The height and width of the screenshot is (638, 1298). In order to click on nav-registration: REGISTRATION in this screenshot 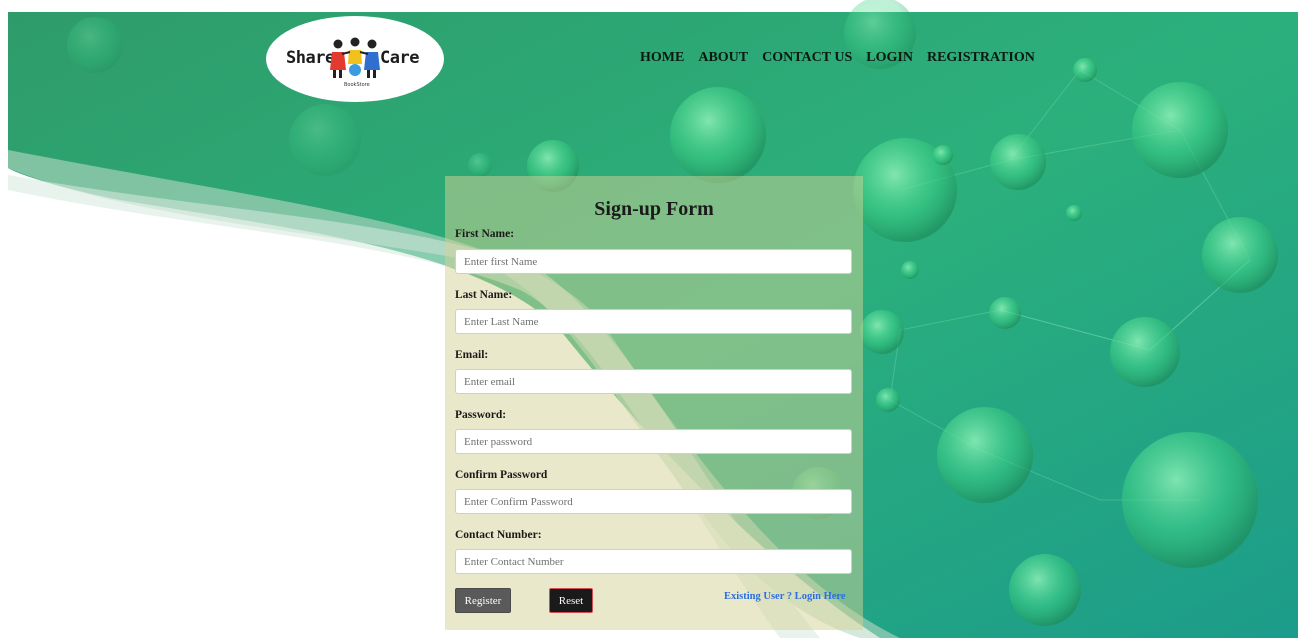, I will do `click(981, 58)`.